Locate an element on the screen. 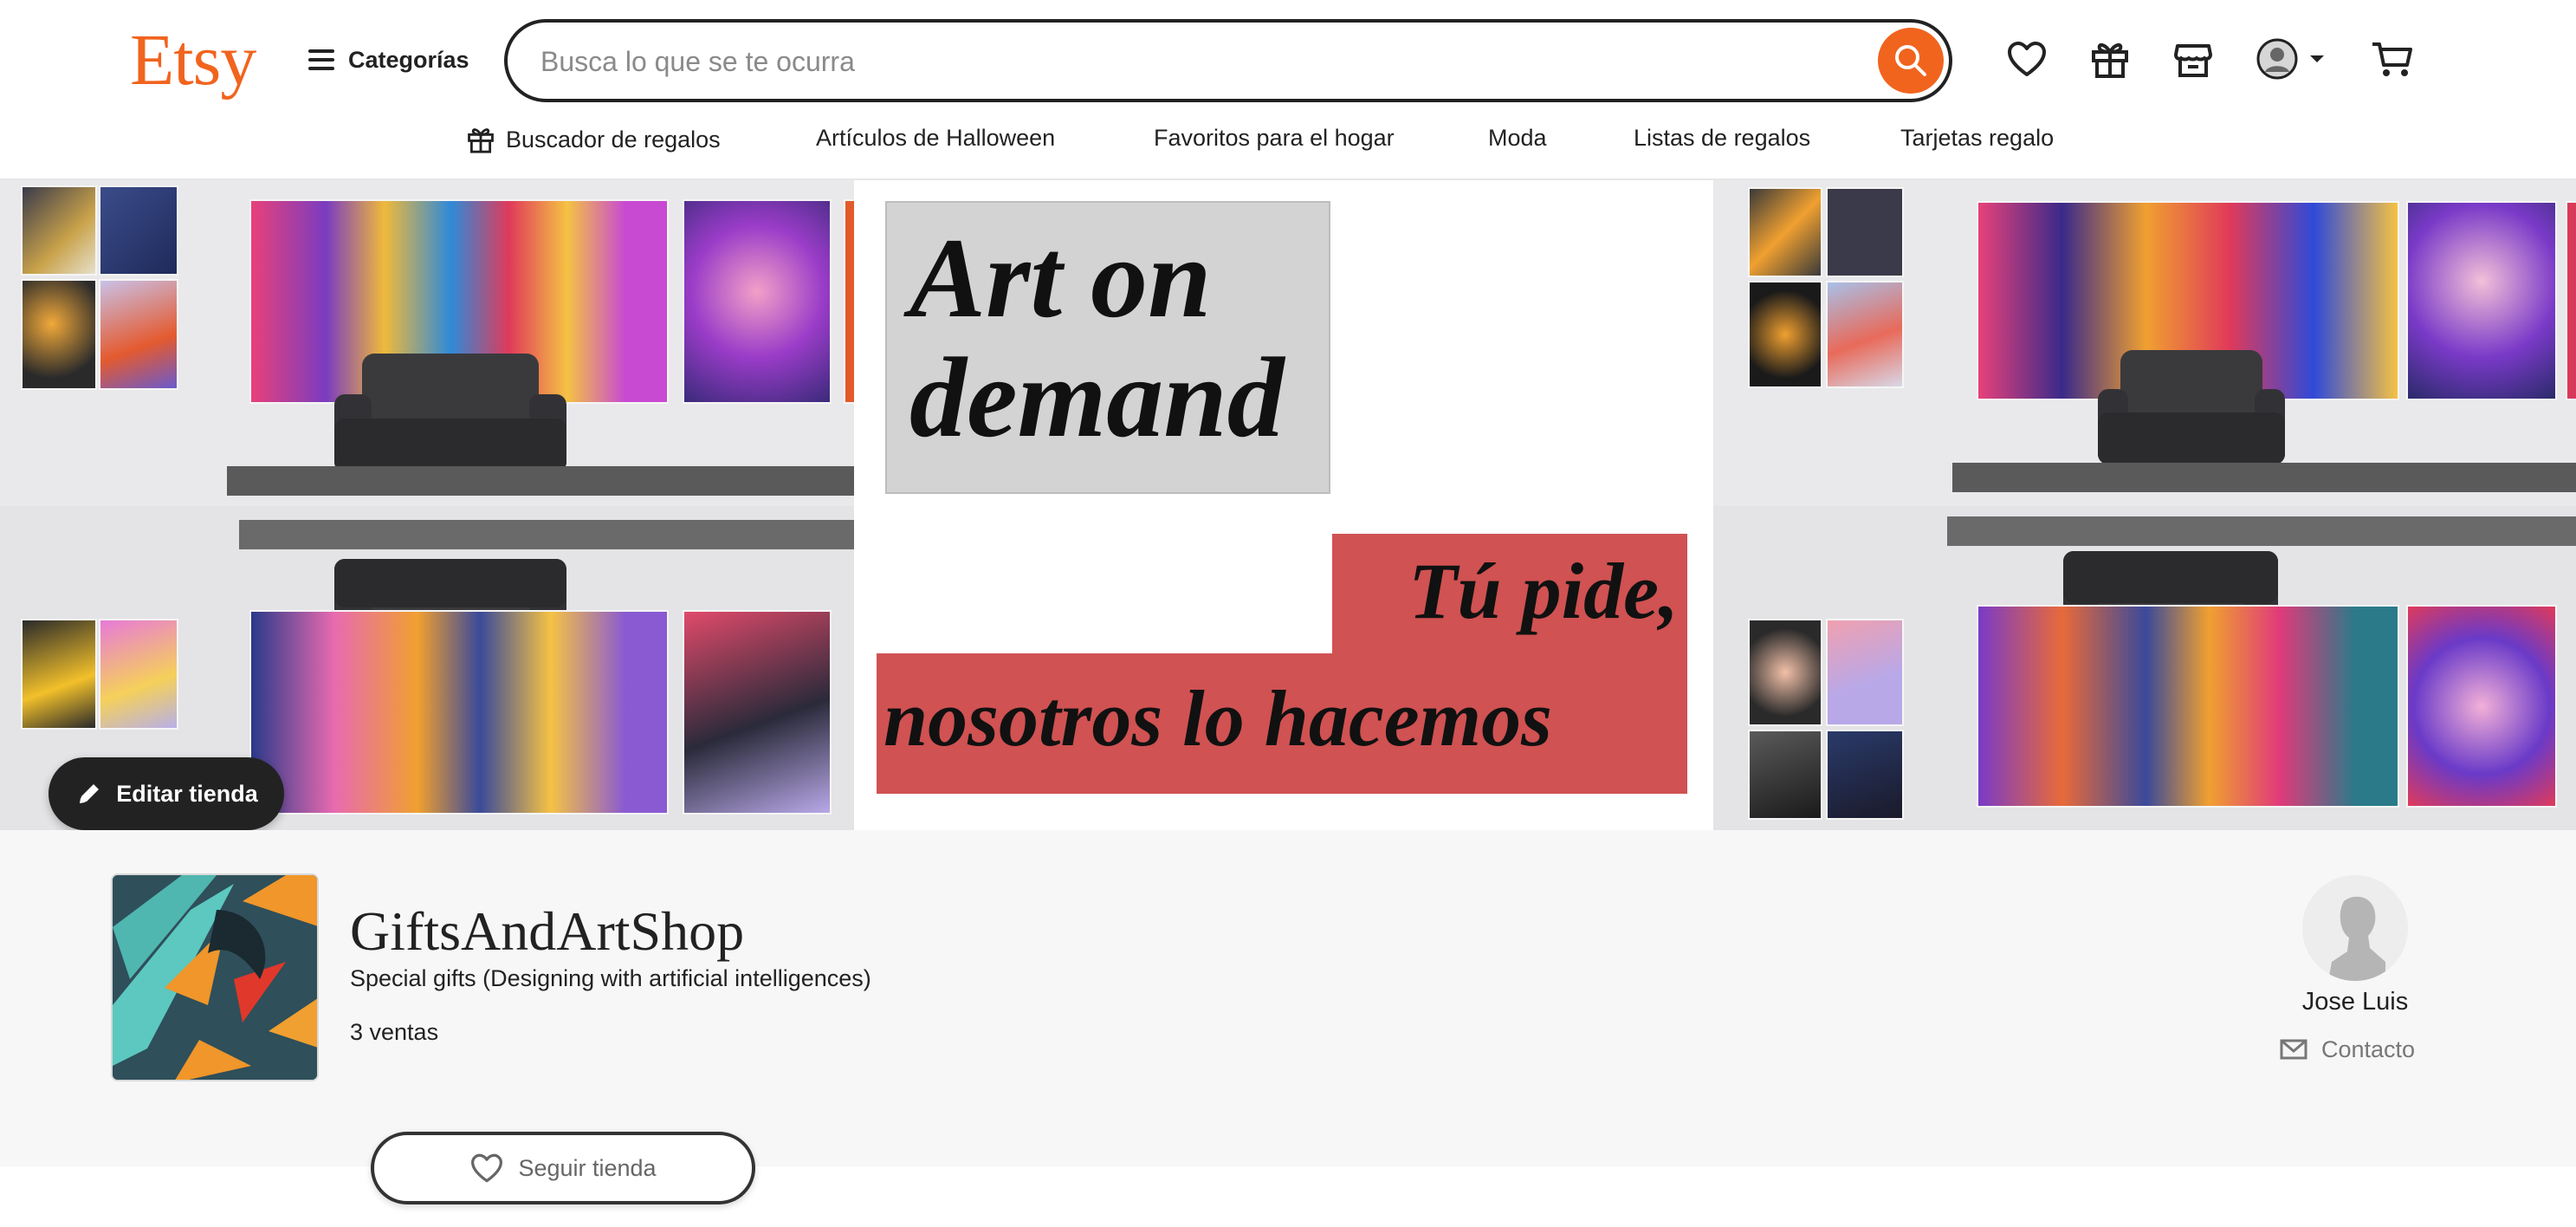  nav-gift-lists: Listas de regalos is located at coordinates (1722, 138).